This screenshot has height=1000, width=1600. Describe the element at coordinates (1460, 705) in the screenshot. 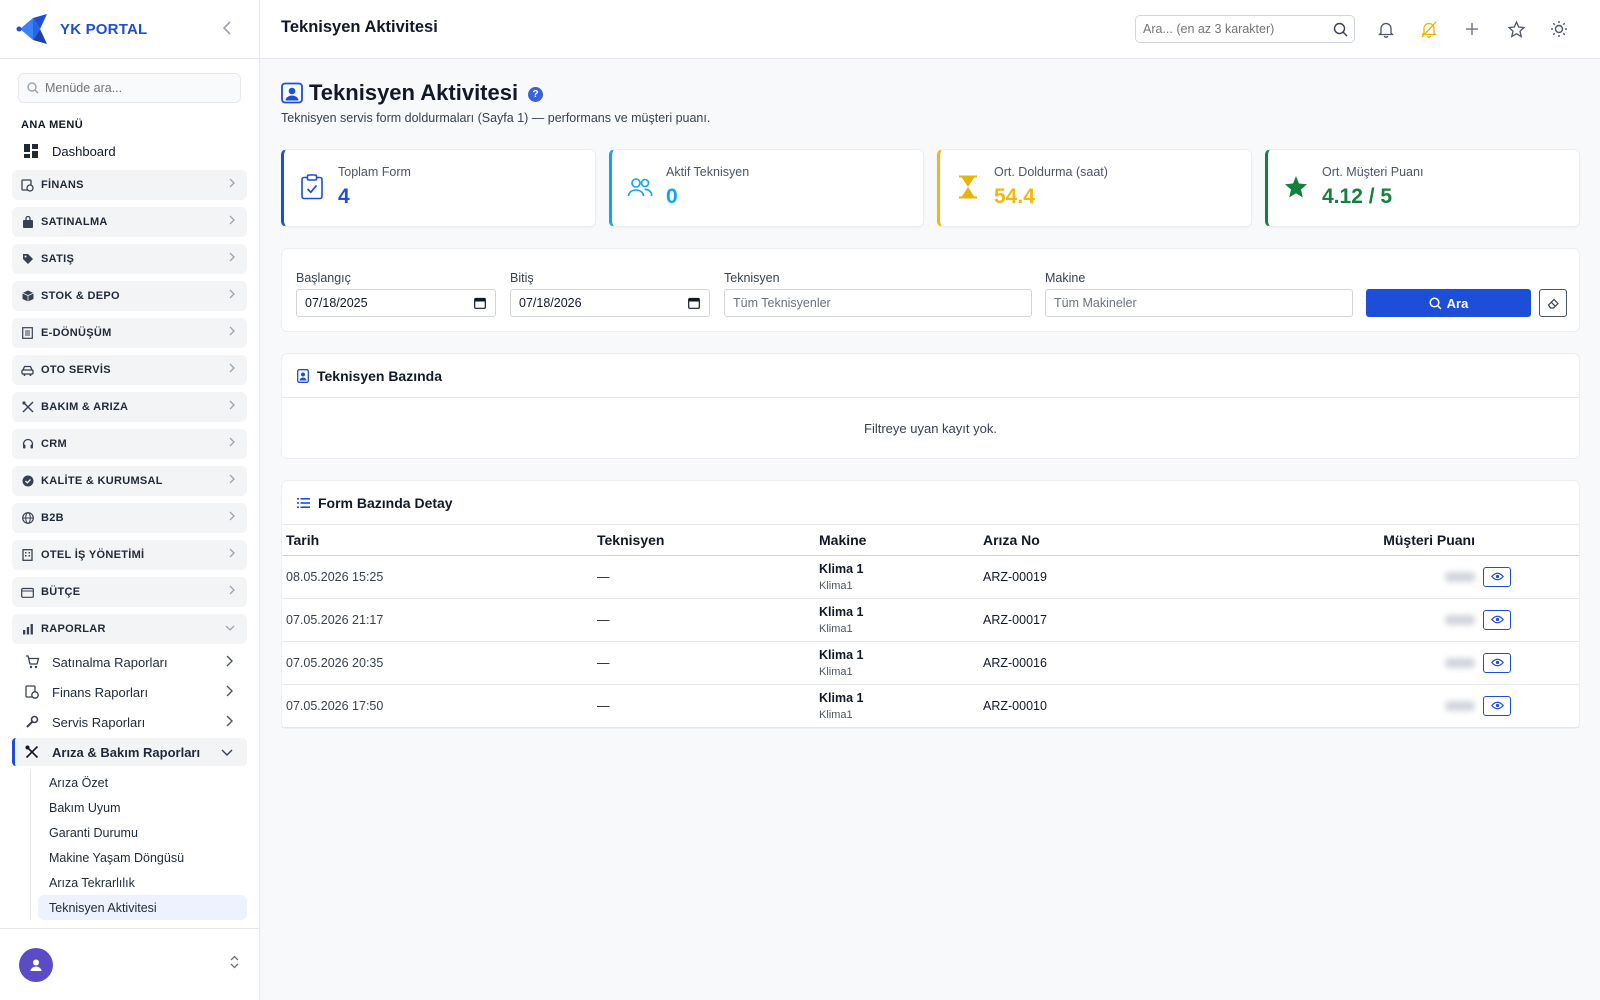

I see `blurred-score` at that location.